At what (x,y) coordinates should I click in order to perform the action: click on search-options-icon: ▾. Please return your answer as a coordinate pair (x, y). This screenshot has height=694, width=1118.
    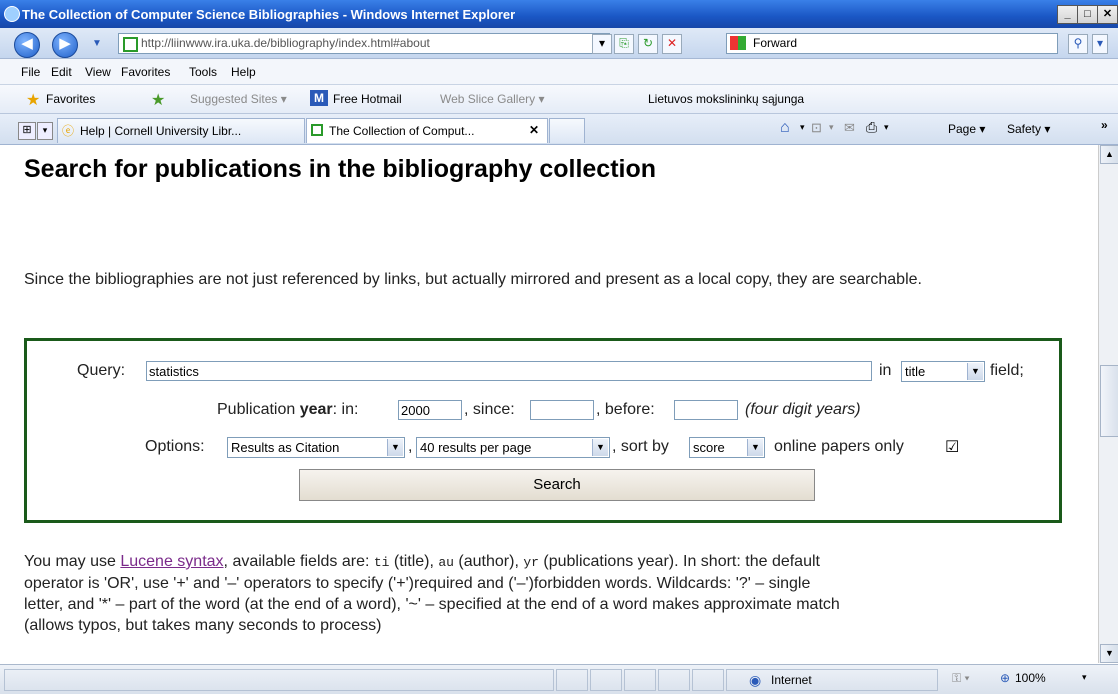
    Looking at the image, I should click on (1100, 44).